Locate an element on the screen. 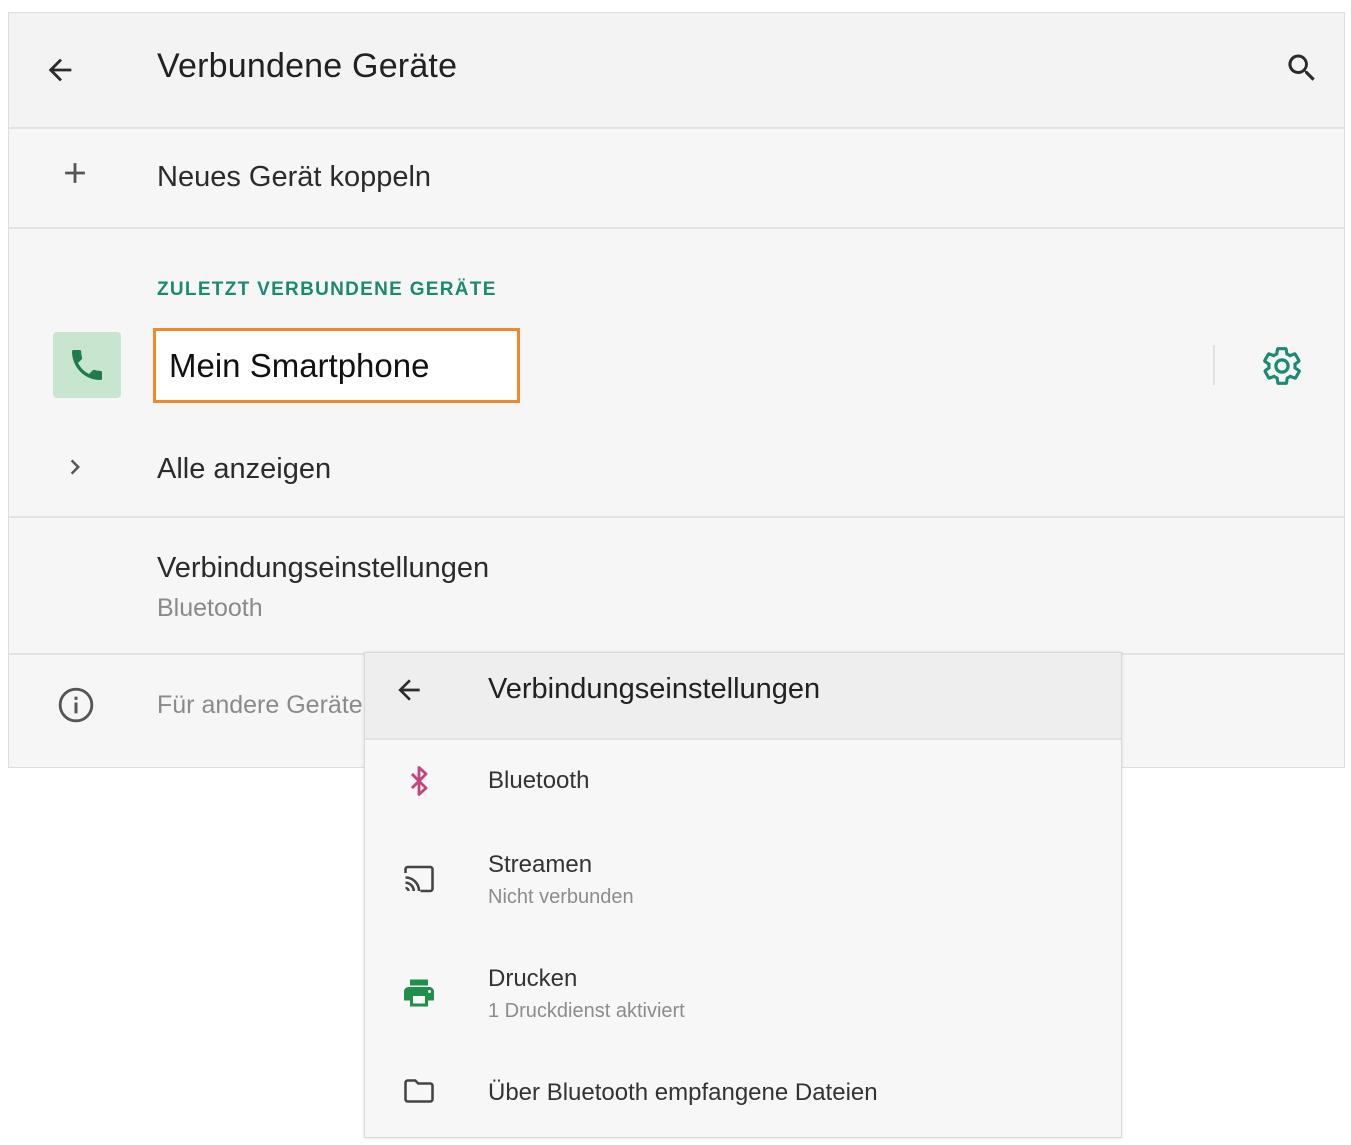 The height and width of the screenshot is (1145, 1351). bluetooth-label: Bluetooth is located at coordinates (539, 780).